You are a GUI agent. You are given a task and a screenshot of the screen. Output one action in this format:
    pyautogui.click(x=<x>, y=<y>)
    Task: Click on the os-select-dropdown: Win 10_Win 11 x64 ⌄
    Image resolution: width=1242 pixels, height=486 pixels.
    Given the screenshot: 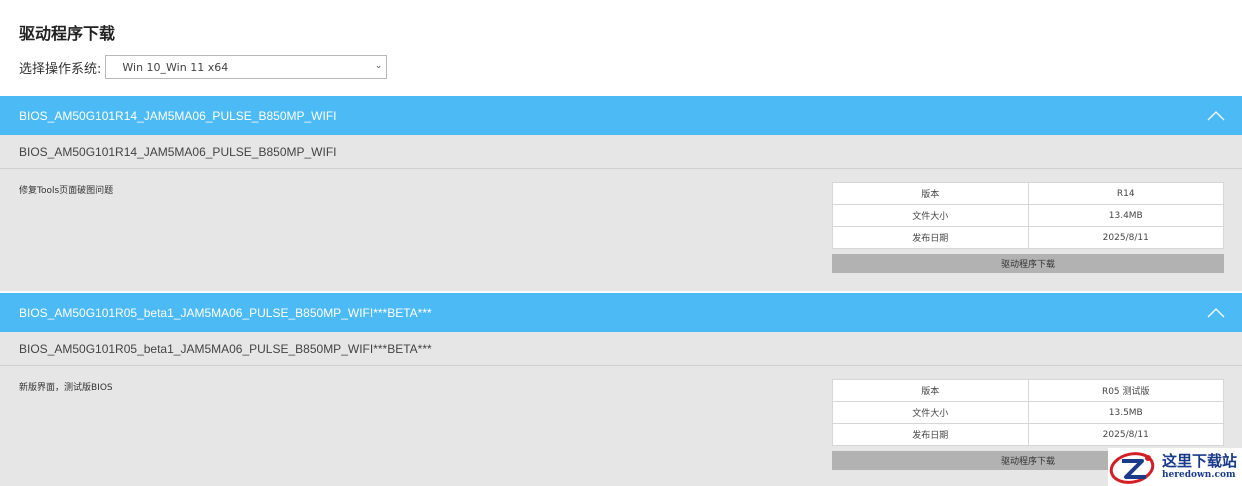 What is the action you would take?
    pyautogui.click(x=246, y=67)
    